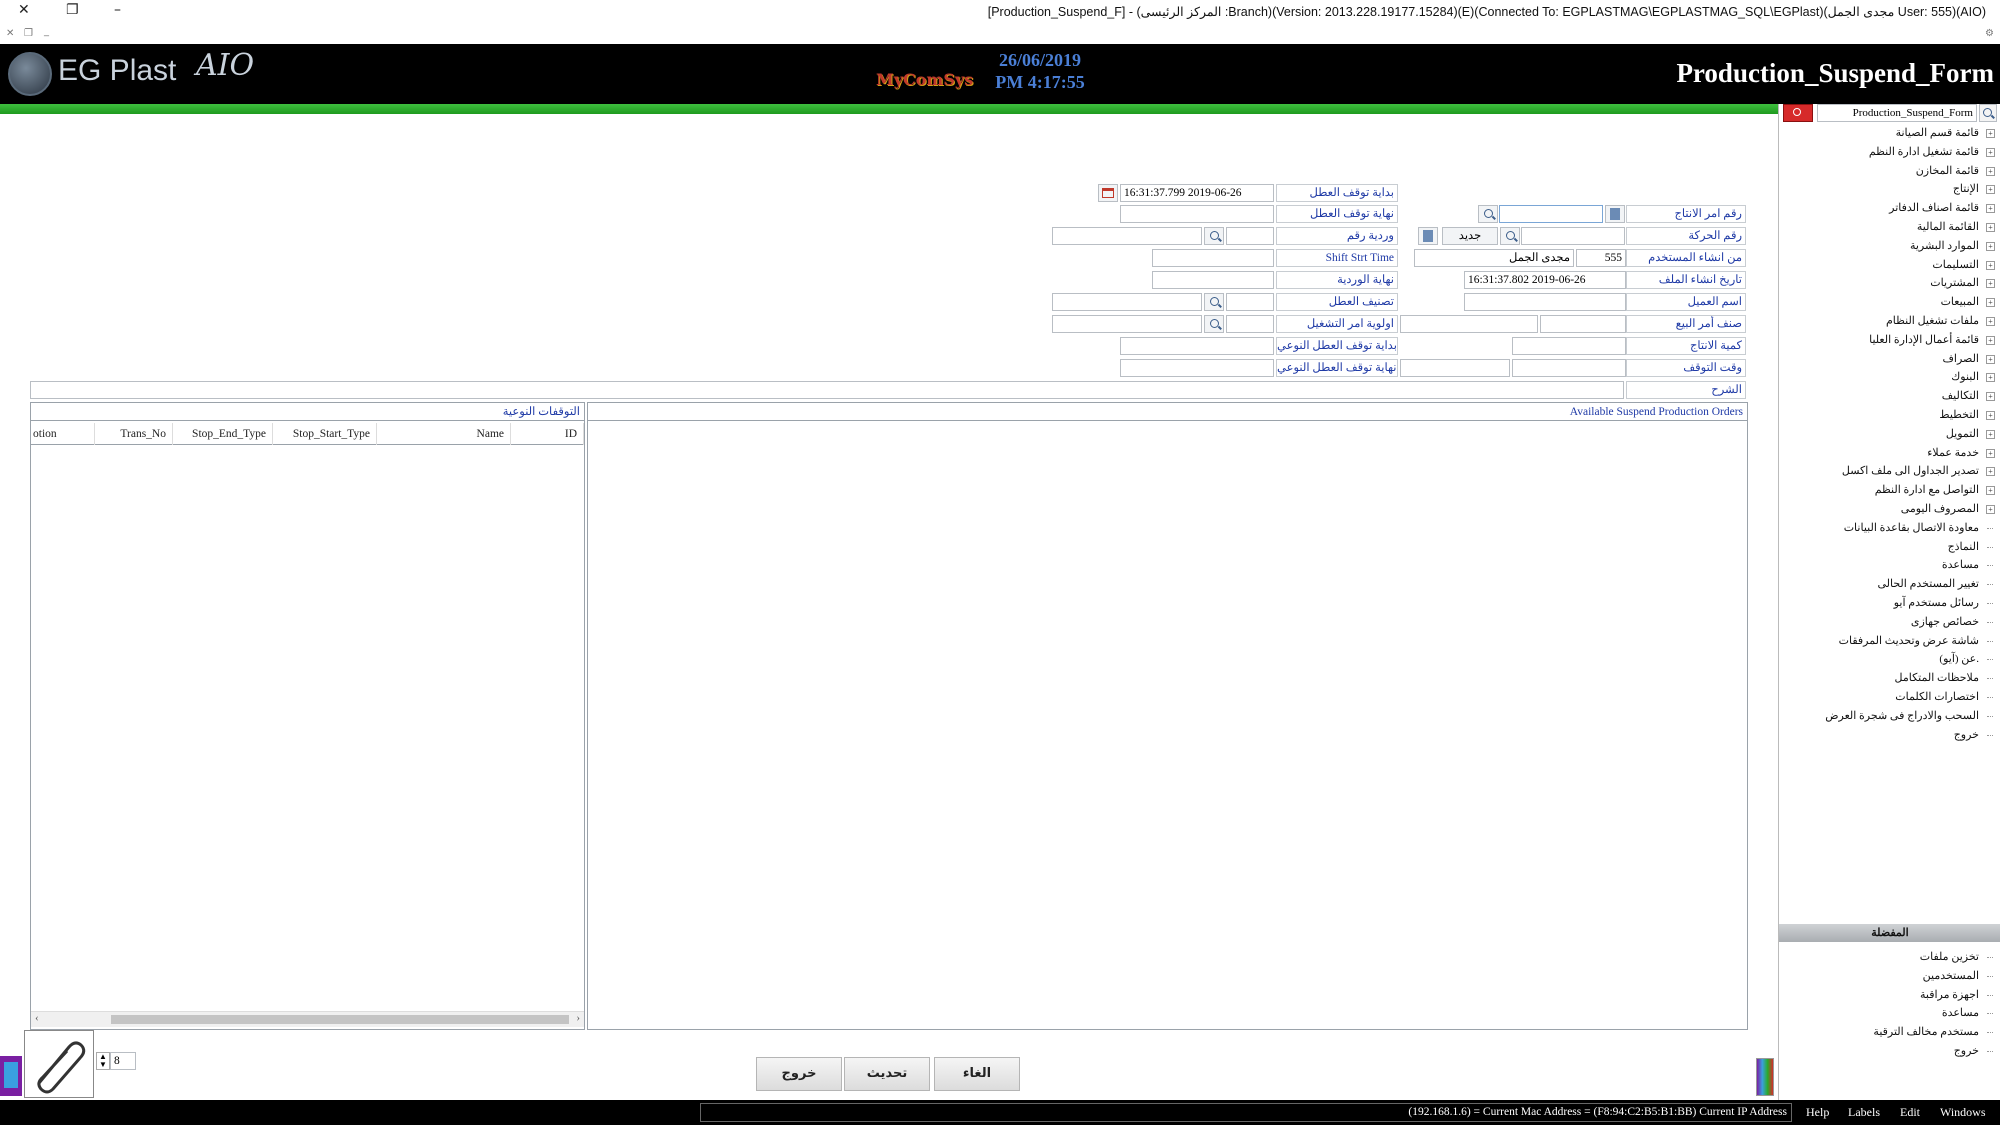 This screenshot has width=2000, height=1125. I want to click on column-header: Trans_No, so click(134, 434).